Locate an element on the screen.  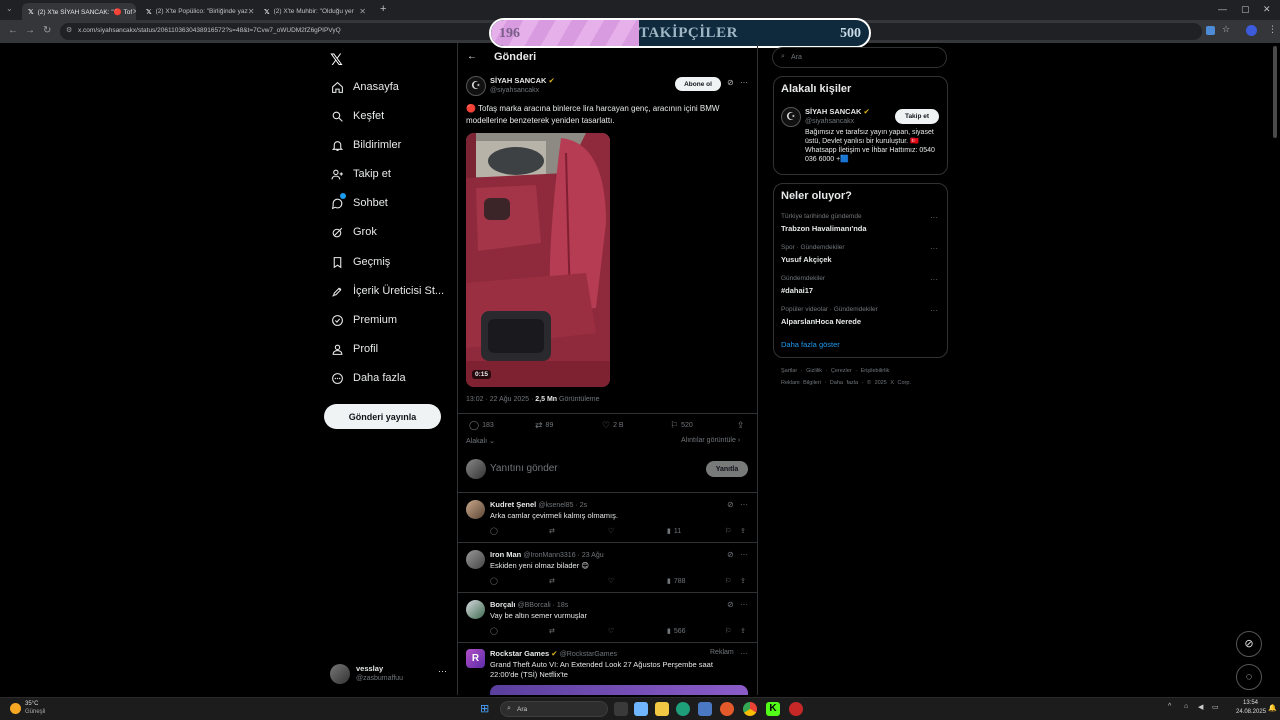
x-logo-icon: 𝕏 is located at coordinates (336, 60).